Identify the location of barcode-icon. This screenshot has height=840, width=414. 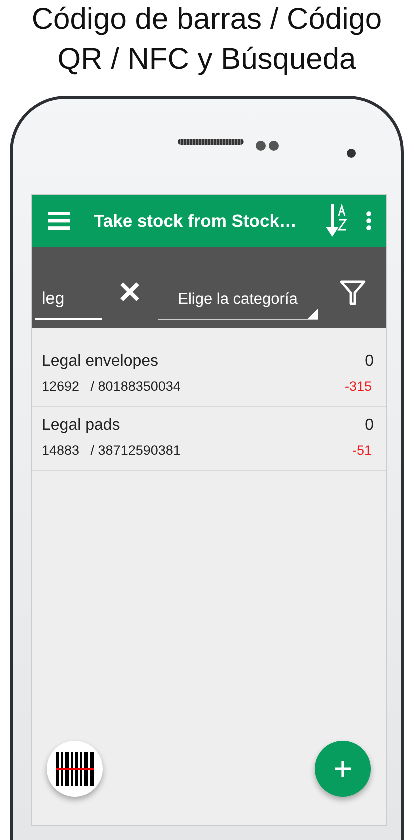
(75, 769).